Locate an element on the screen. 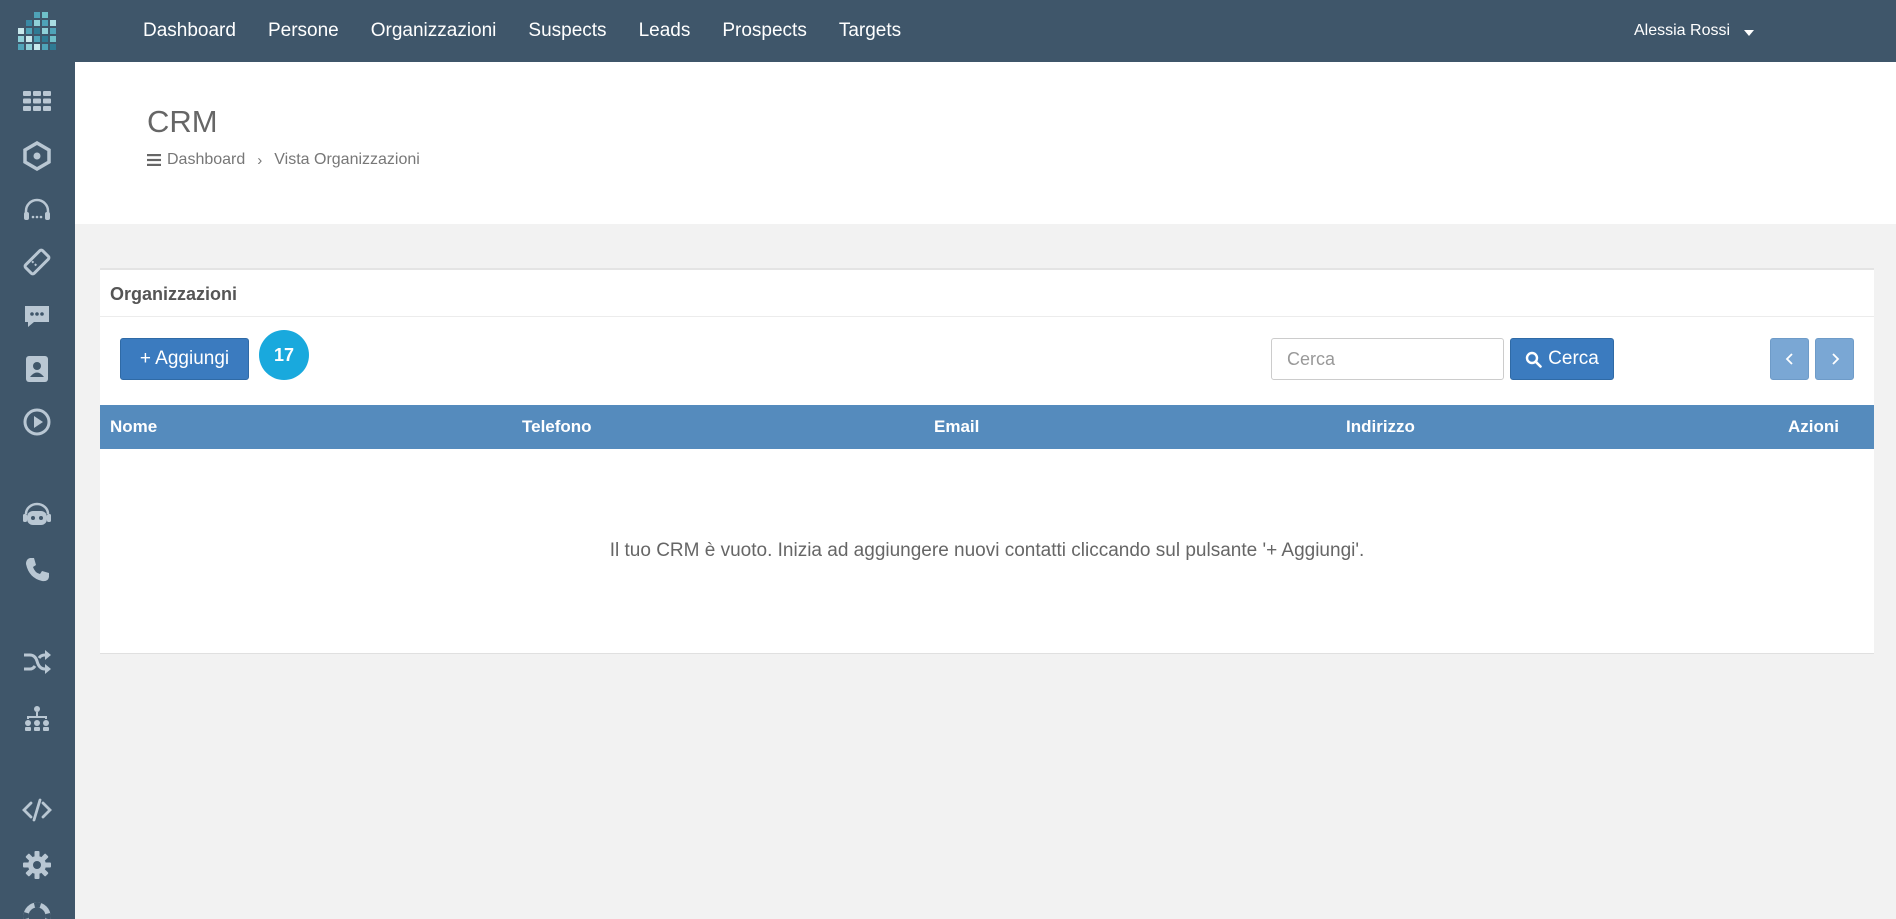  breadcrumb-home: Dashboard is located at coordinates (206, 160).